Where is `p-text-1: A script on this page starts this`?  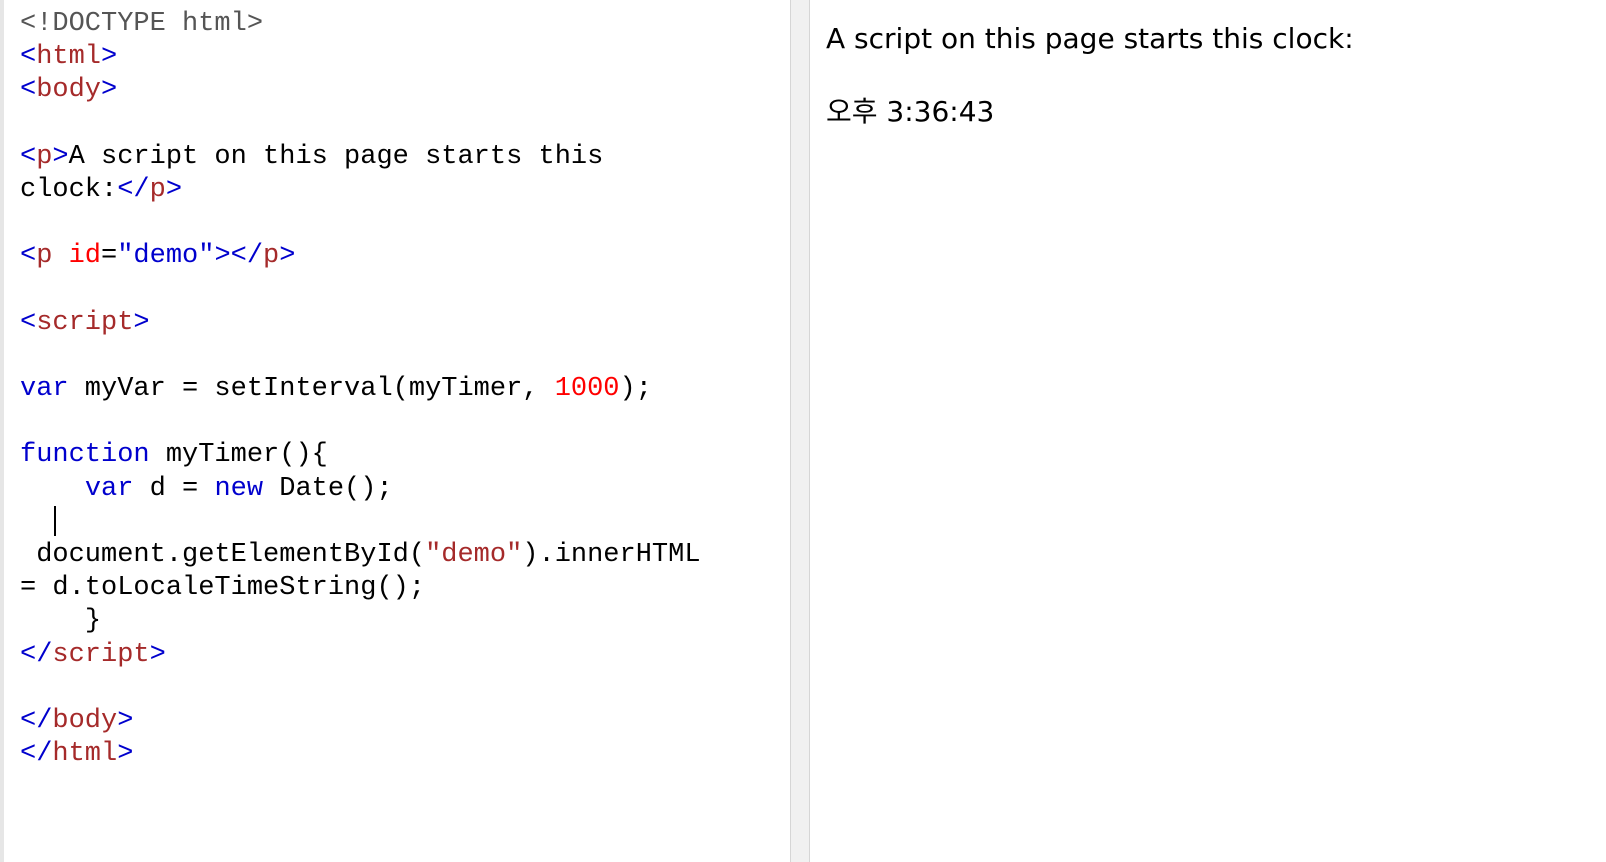
p-text-1: A script on this page starts this is located at coordinates (336, 156).